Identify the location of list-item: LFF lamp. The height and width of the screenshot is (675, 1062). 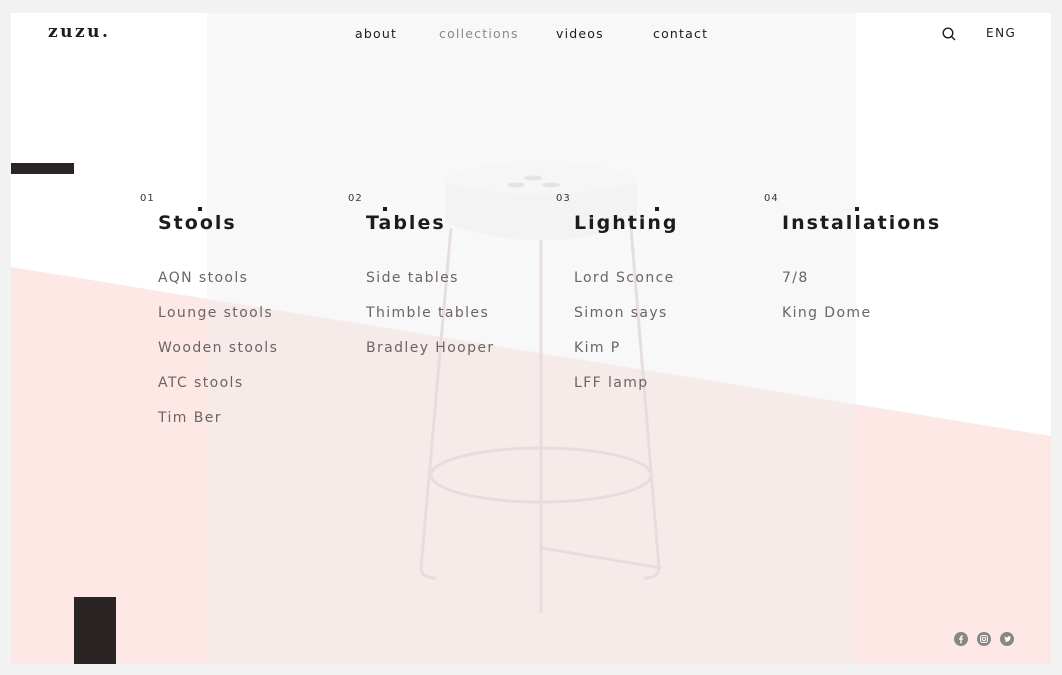
(624, 392).